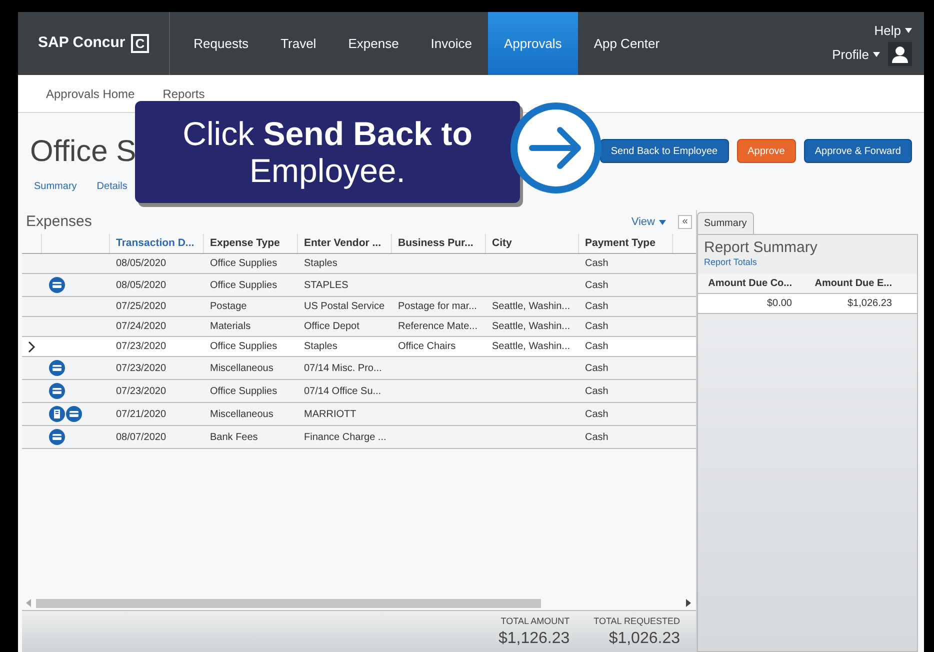  Describe the element at coordinates (761, 247) in the screenshot. I see `summary-title: Report Summary` at that location.